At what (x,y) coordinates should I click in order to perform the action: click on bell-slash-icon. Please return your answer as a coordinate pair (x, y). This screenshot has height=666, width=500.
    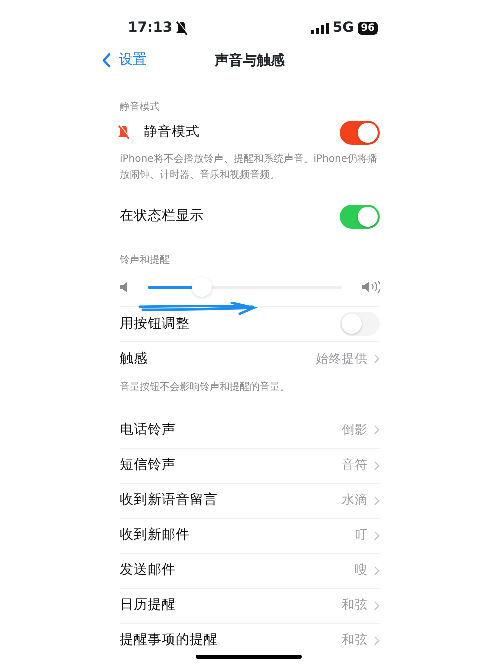
    Looking at the image, I should click on (124, 132).